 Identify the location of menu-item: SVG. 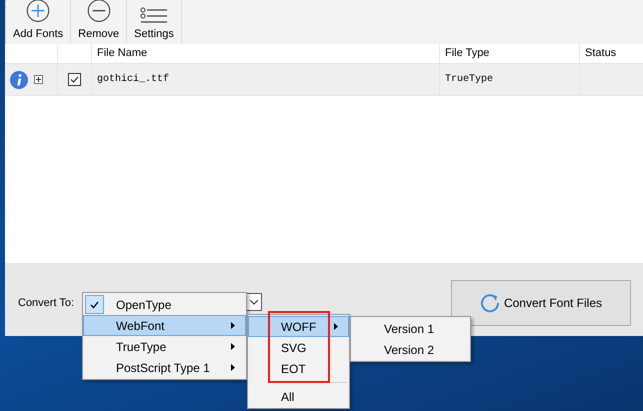
(298, 347).